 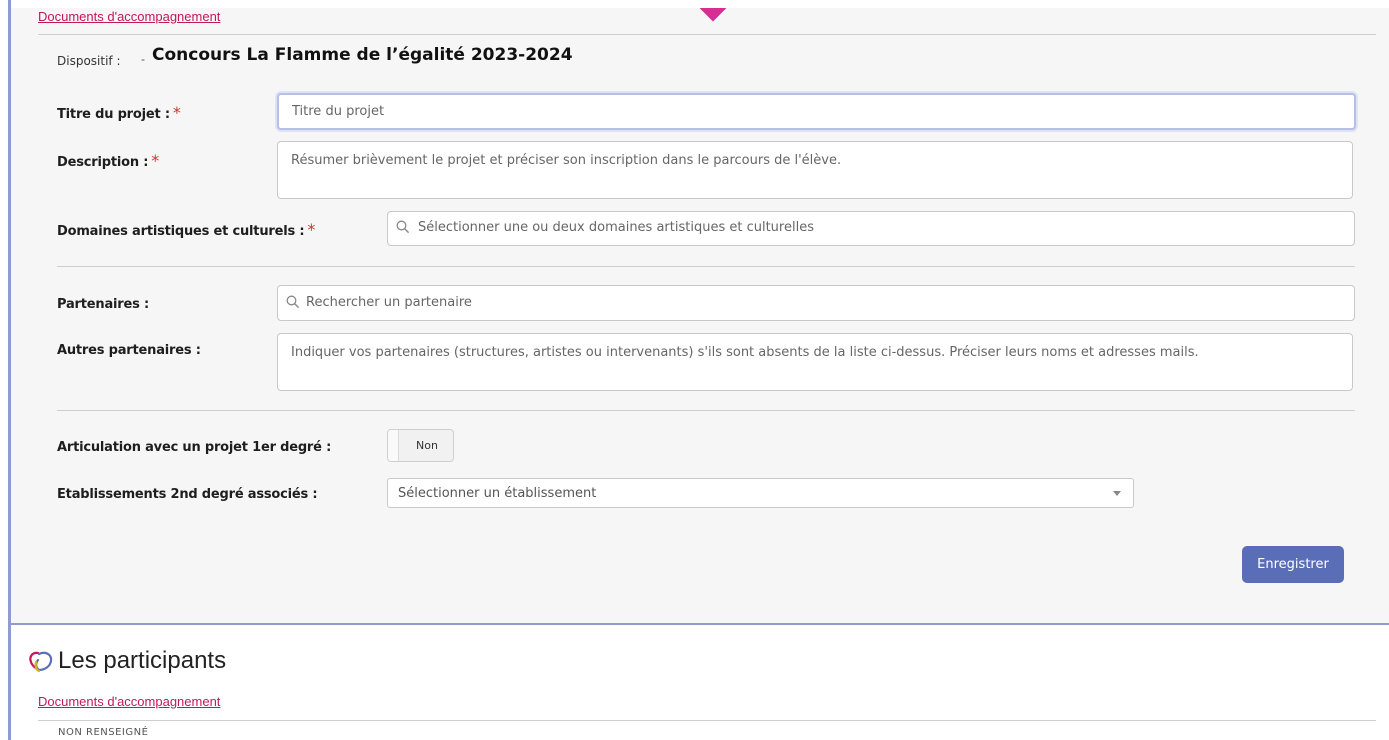 What do you see at coordinates (194, 447) in the screenshot?
I see `articulation-label: Articulation avec un projet 1er degré :` at bounding box center [194, 447].